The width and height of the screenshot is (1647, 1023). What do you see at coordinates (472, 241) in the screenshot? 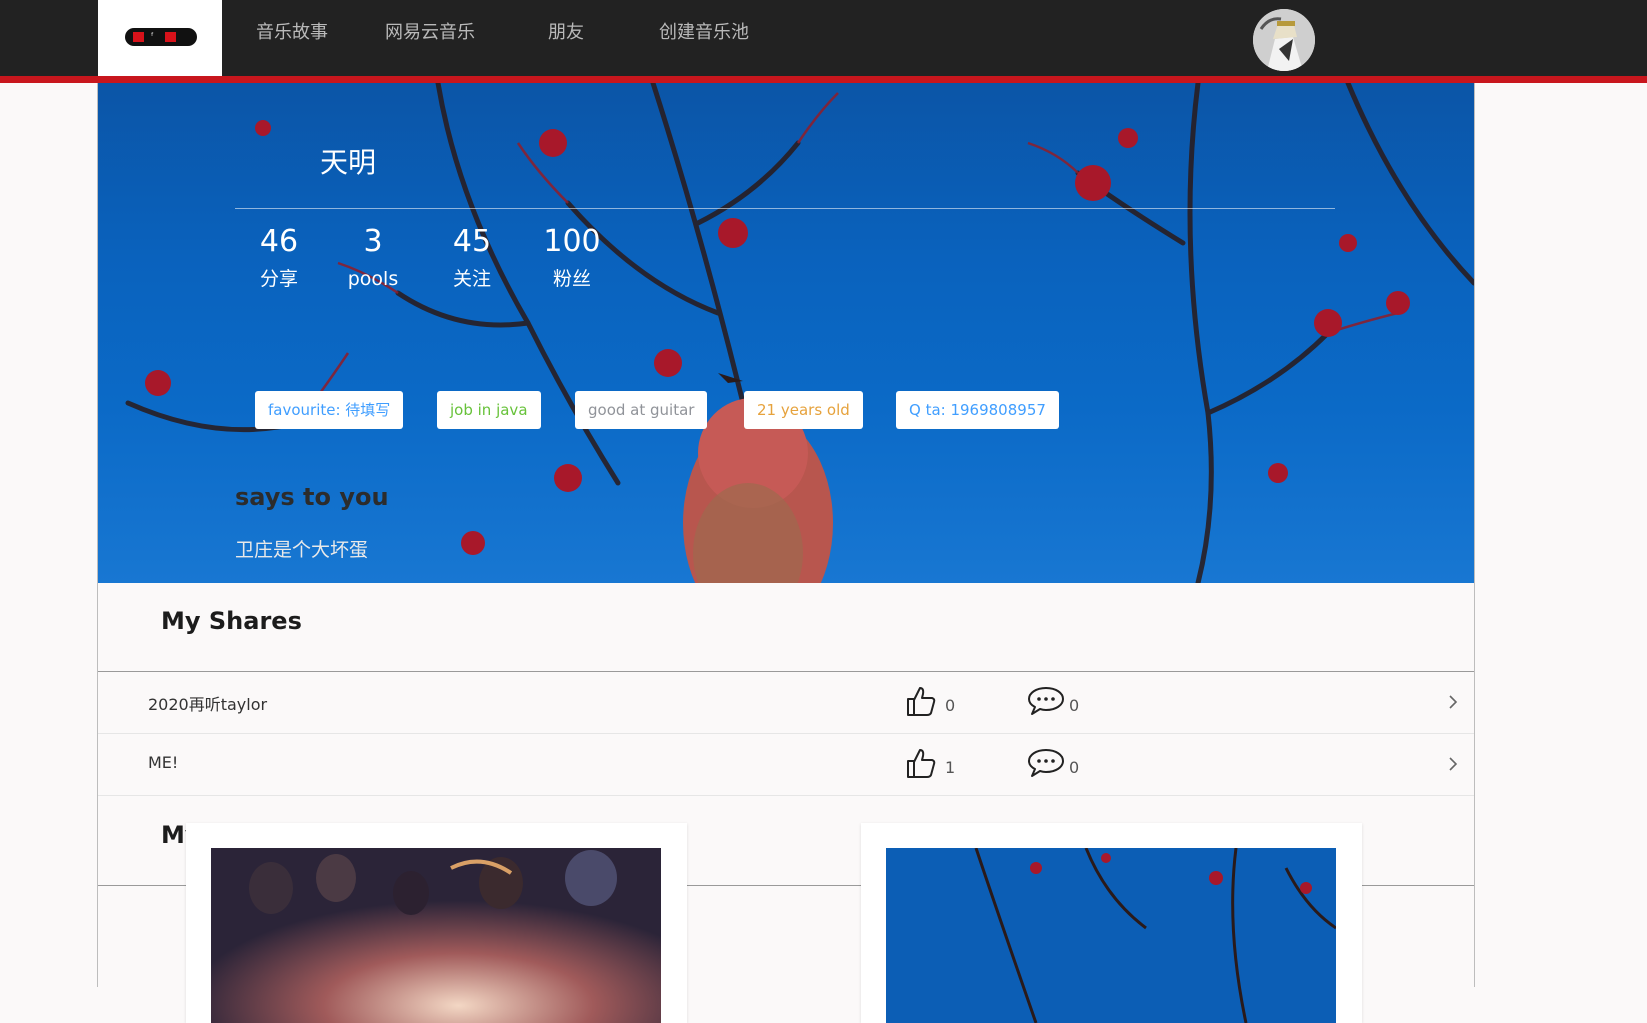
I see `stat-value: 45` at bounding box center [472, 241].